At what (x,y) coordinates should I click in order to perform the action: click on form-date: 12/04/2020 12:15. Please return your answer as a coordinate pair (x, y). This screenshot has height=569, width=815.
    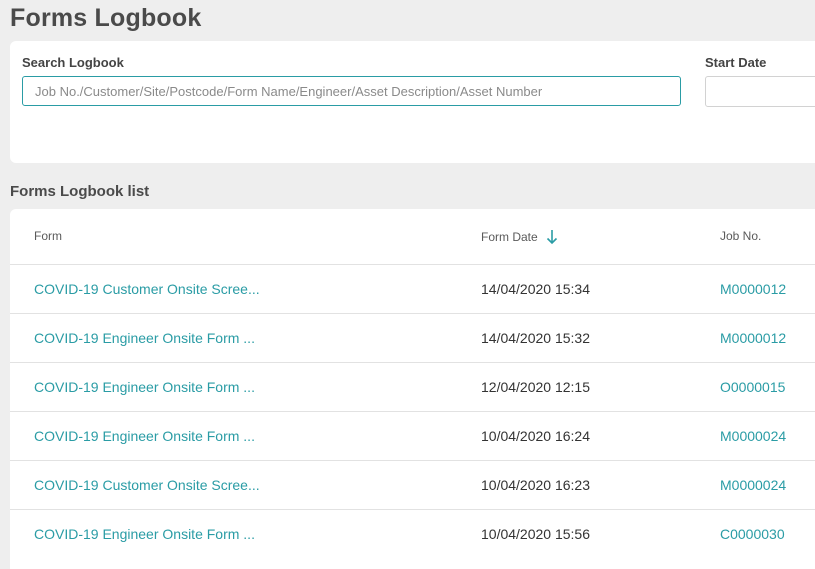
    Looking at the image, I should click on (535, 387).